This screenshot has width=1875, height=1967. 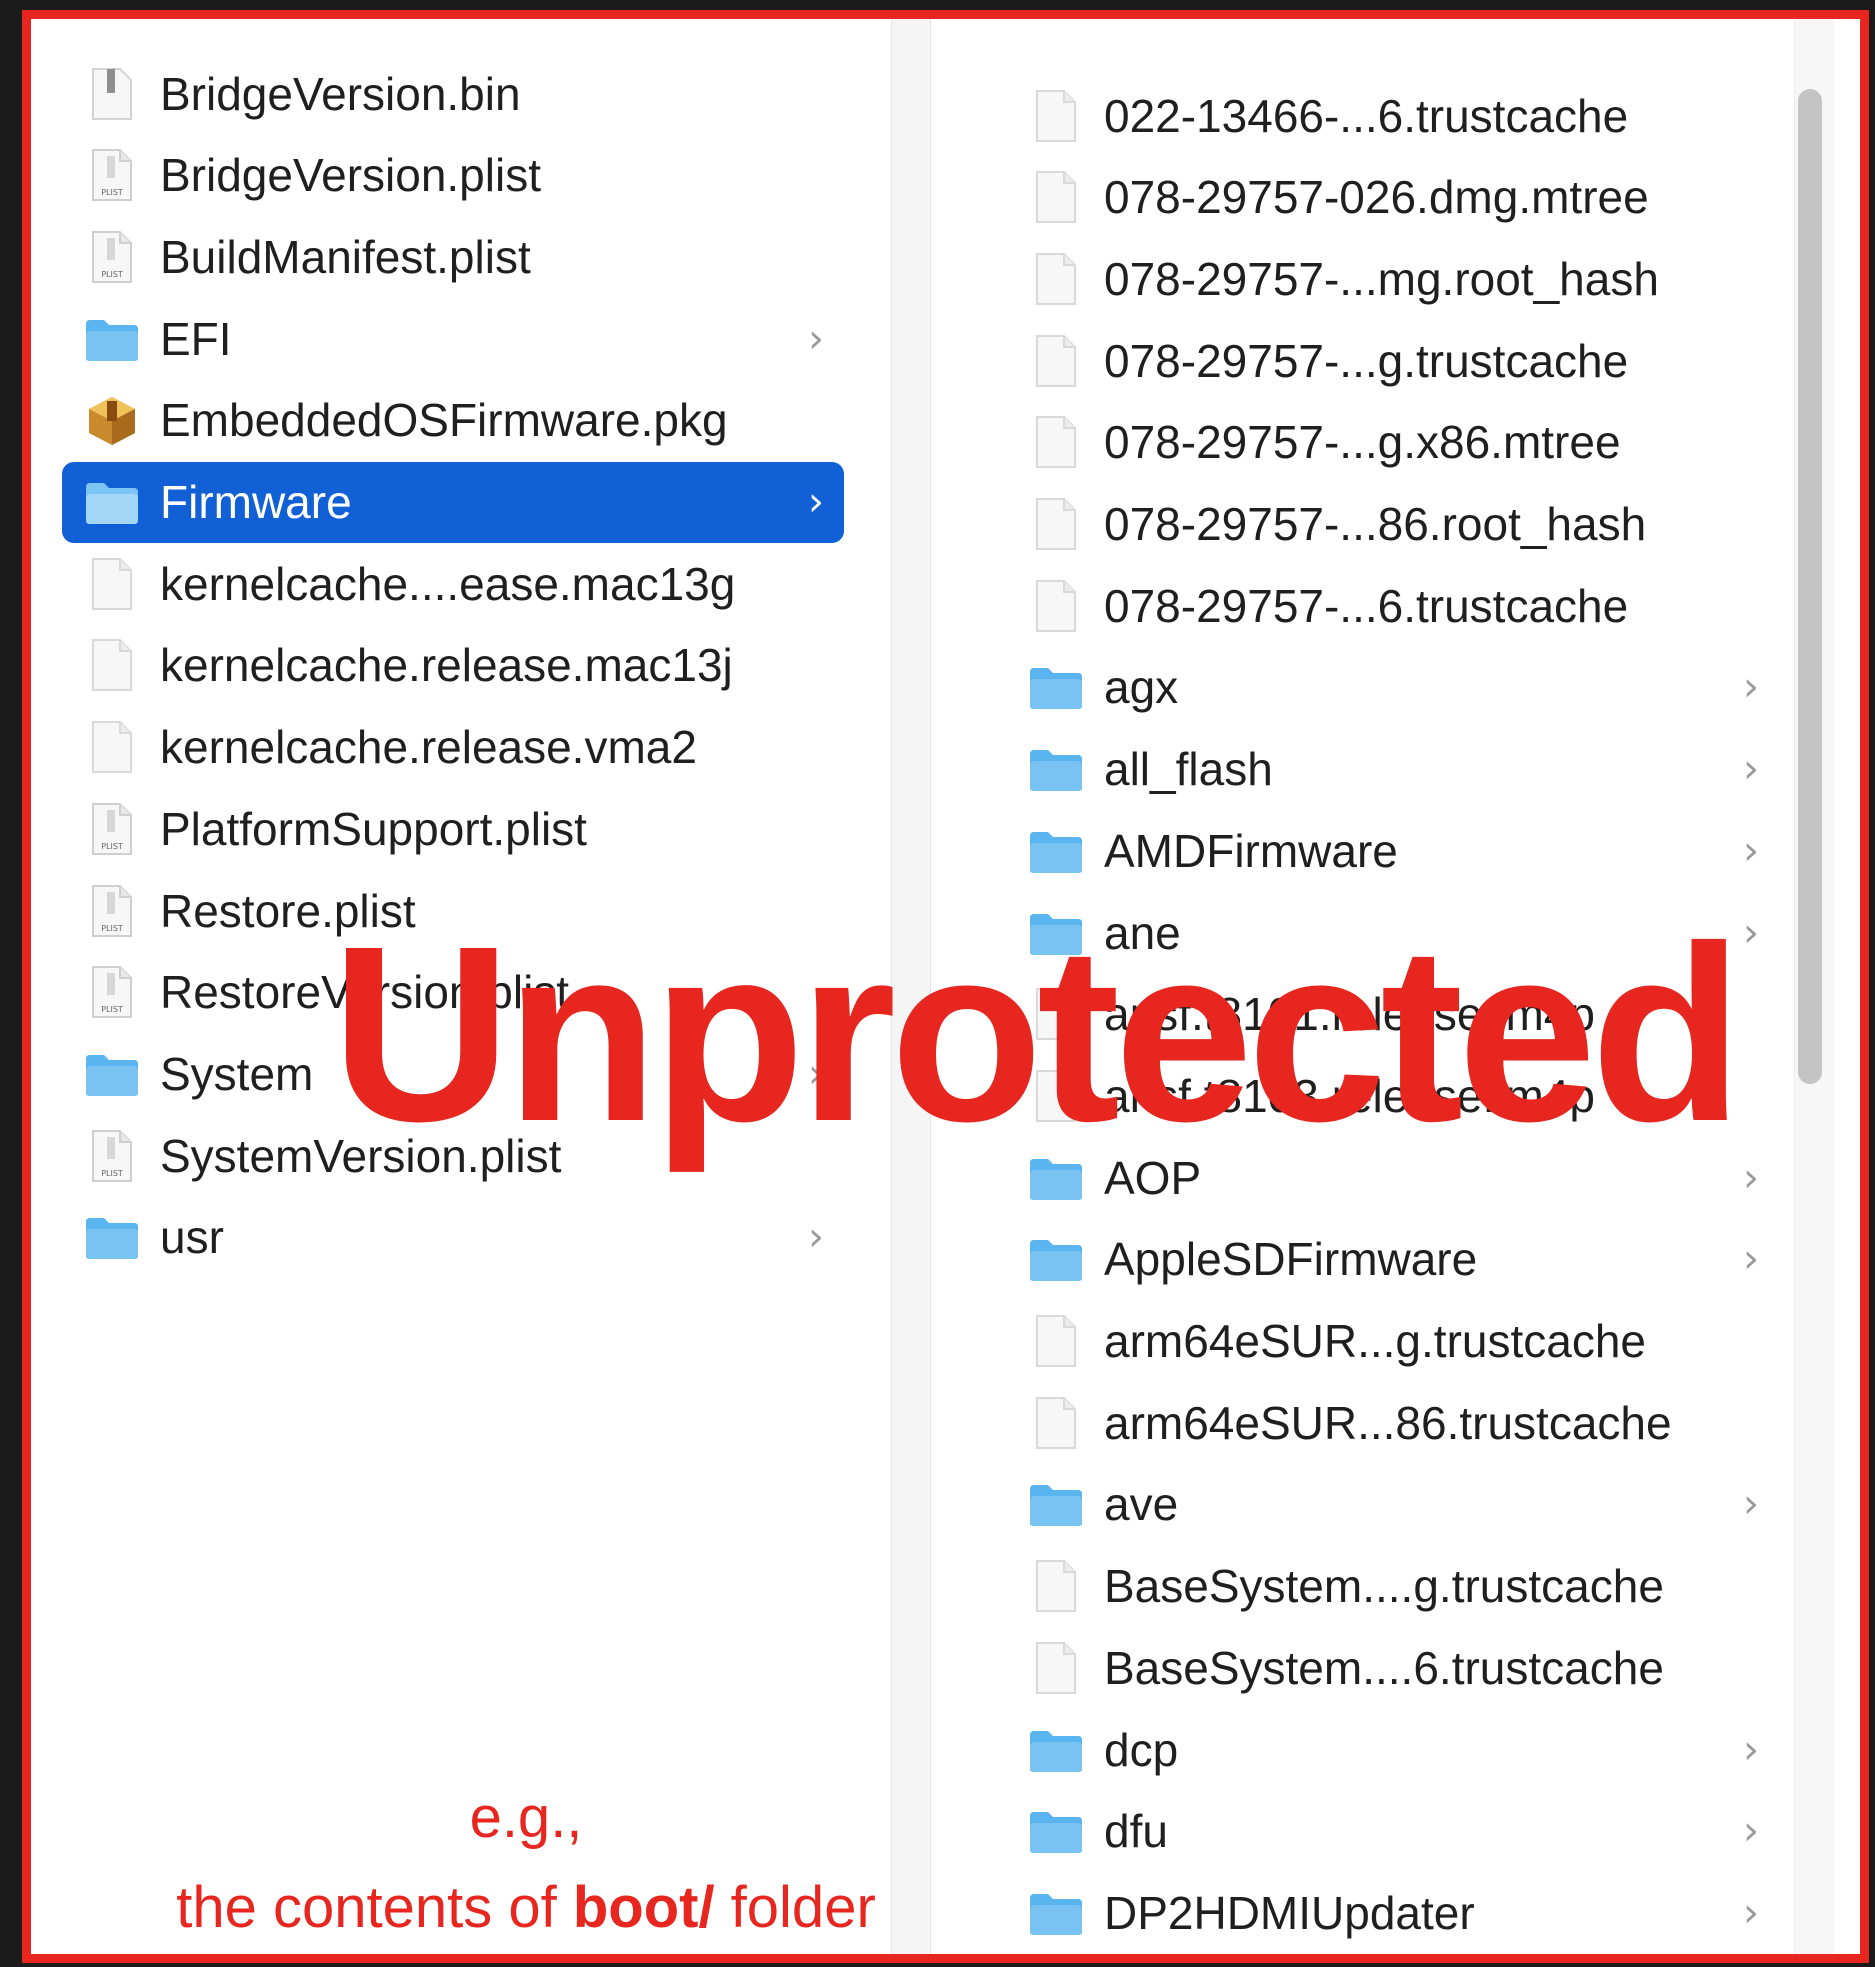 What do you see at coordinates (1366, 360) in the screenshot?
I see `finder-item-label: 078-29757-...g.trustcache` at bounding box center [1366, 360].